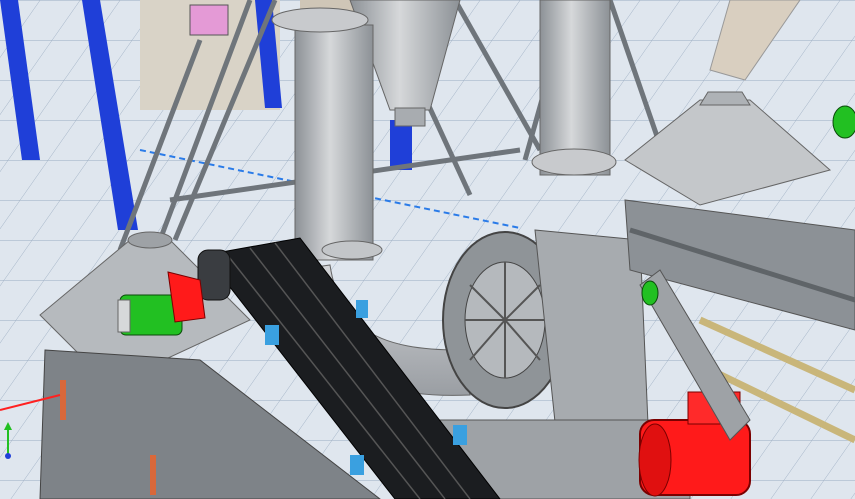  I want to click on green-part-topright, so click(843, 122).